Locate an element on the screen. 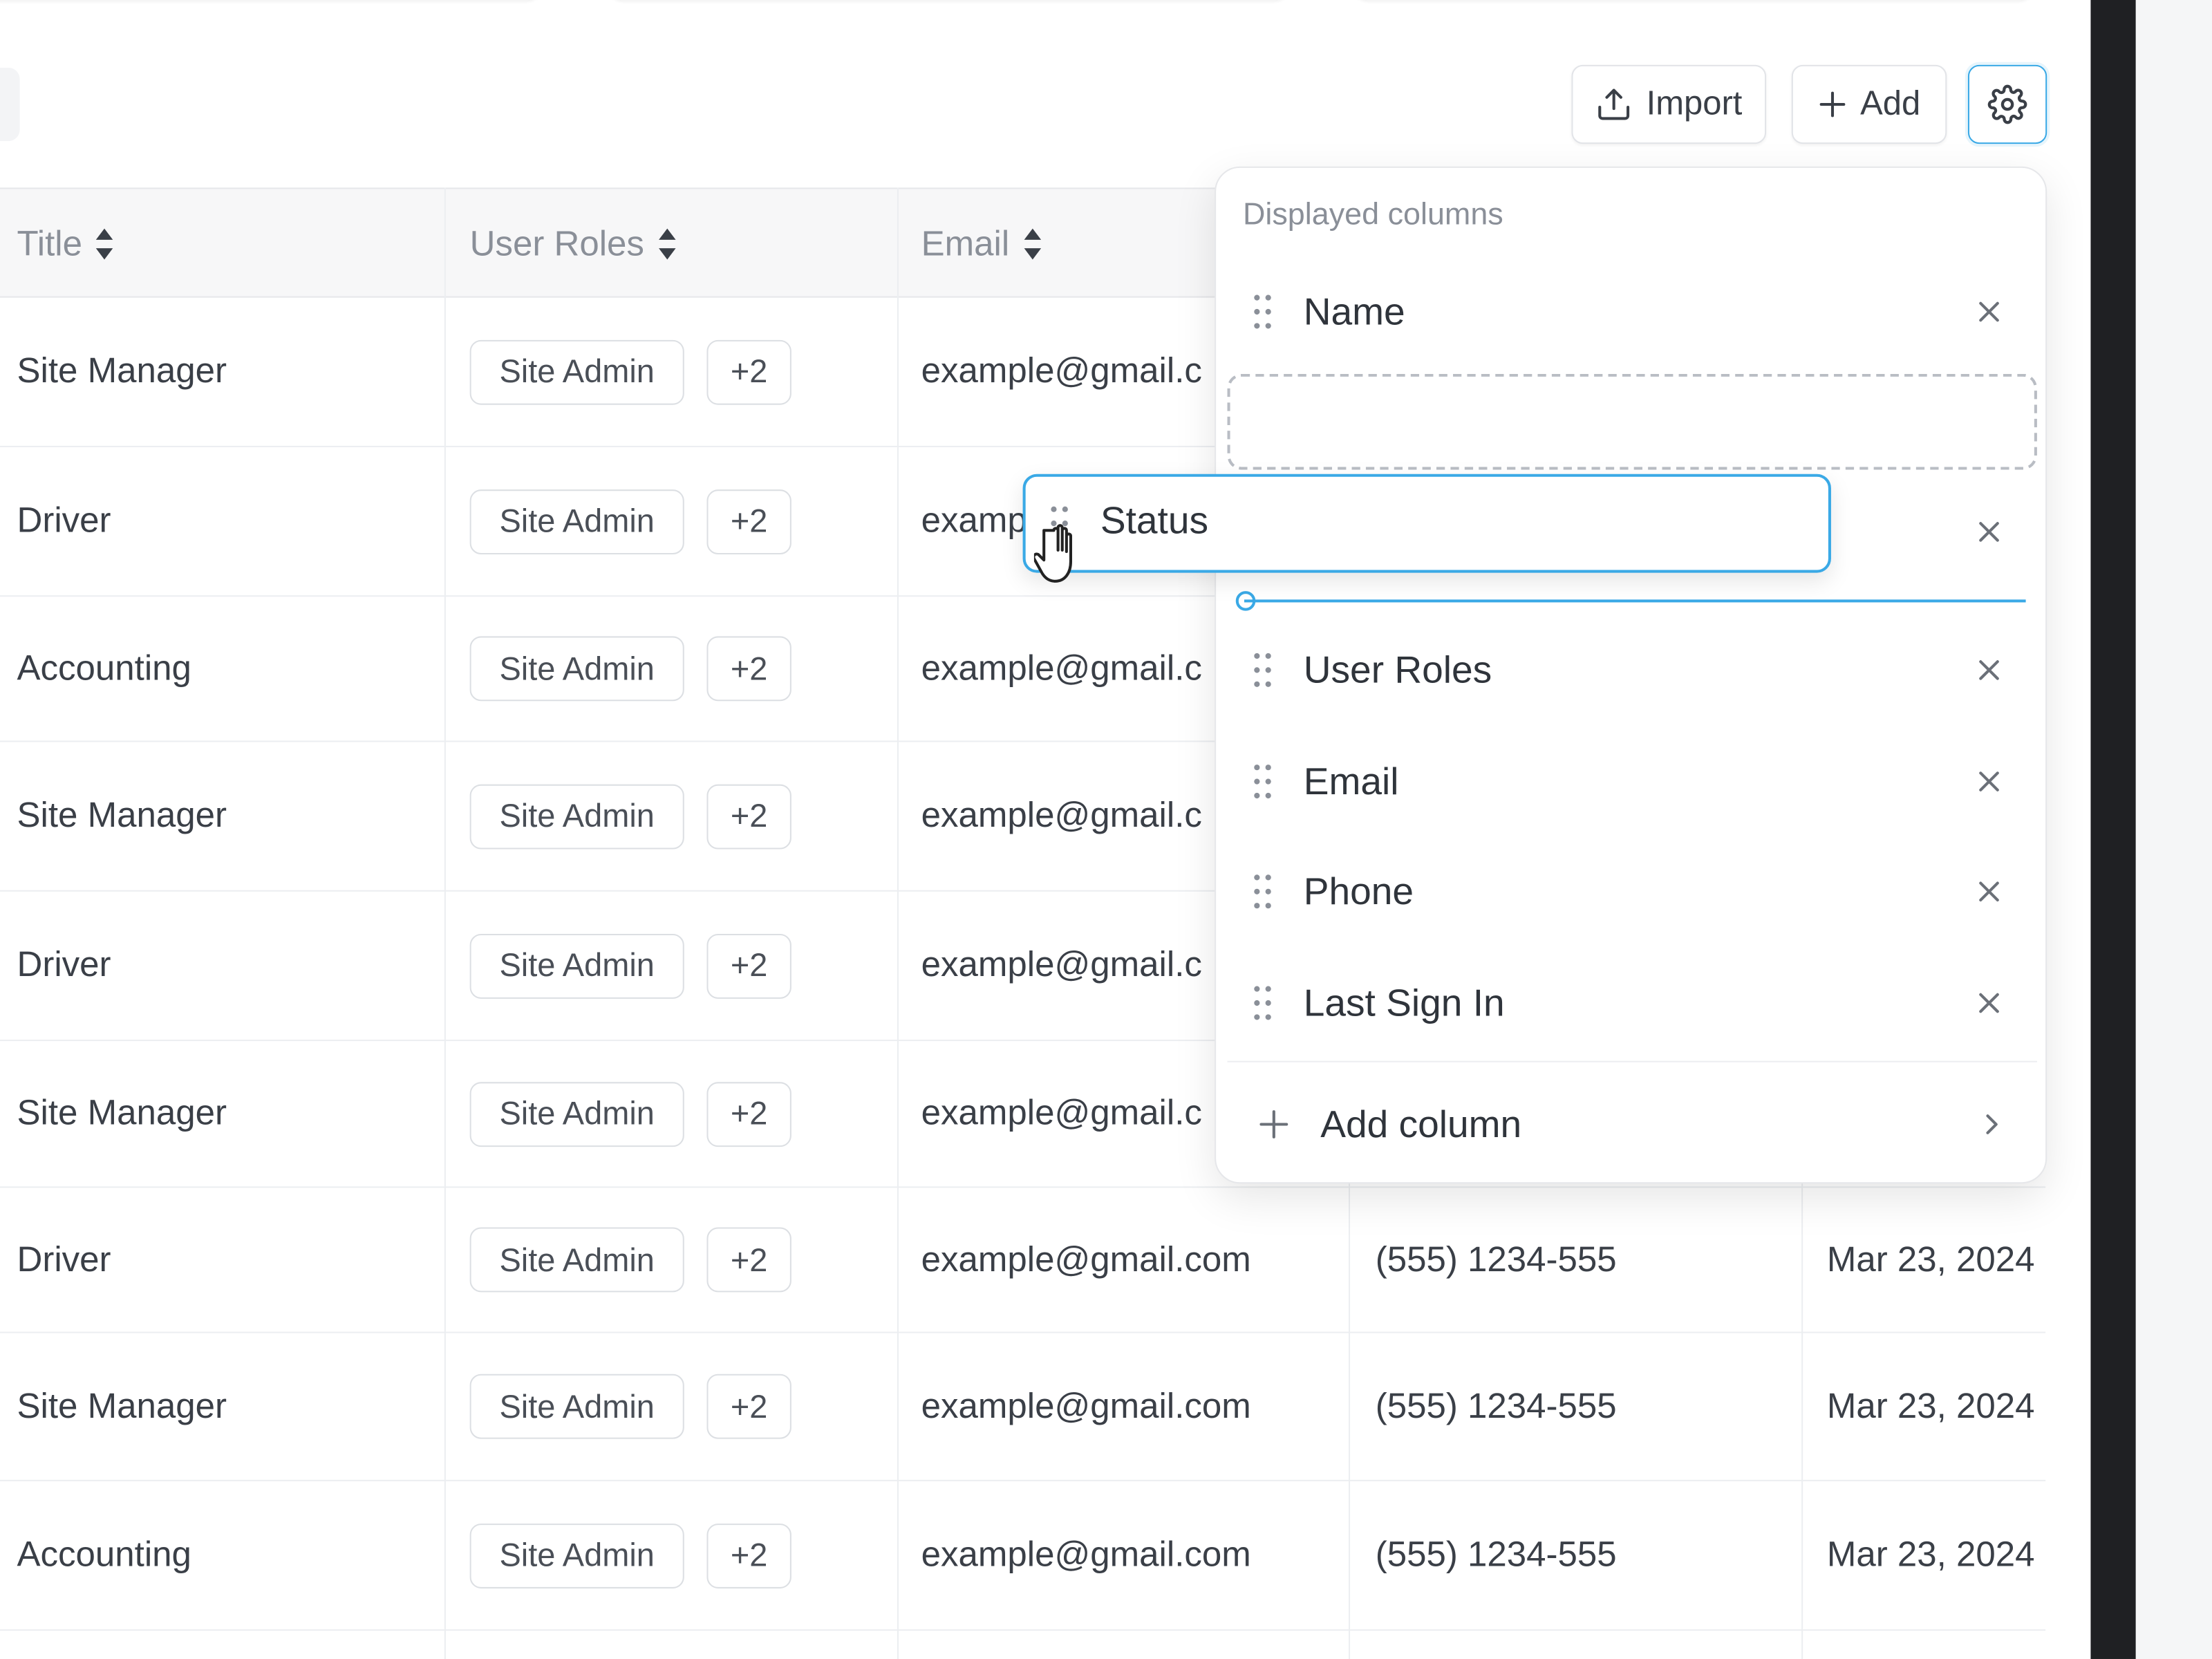  column-settings-button is located at coordinates (2007, 104).